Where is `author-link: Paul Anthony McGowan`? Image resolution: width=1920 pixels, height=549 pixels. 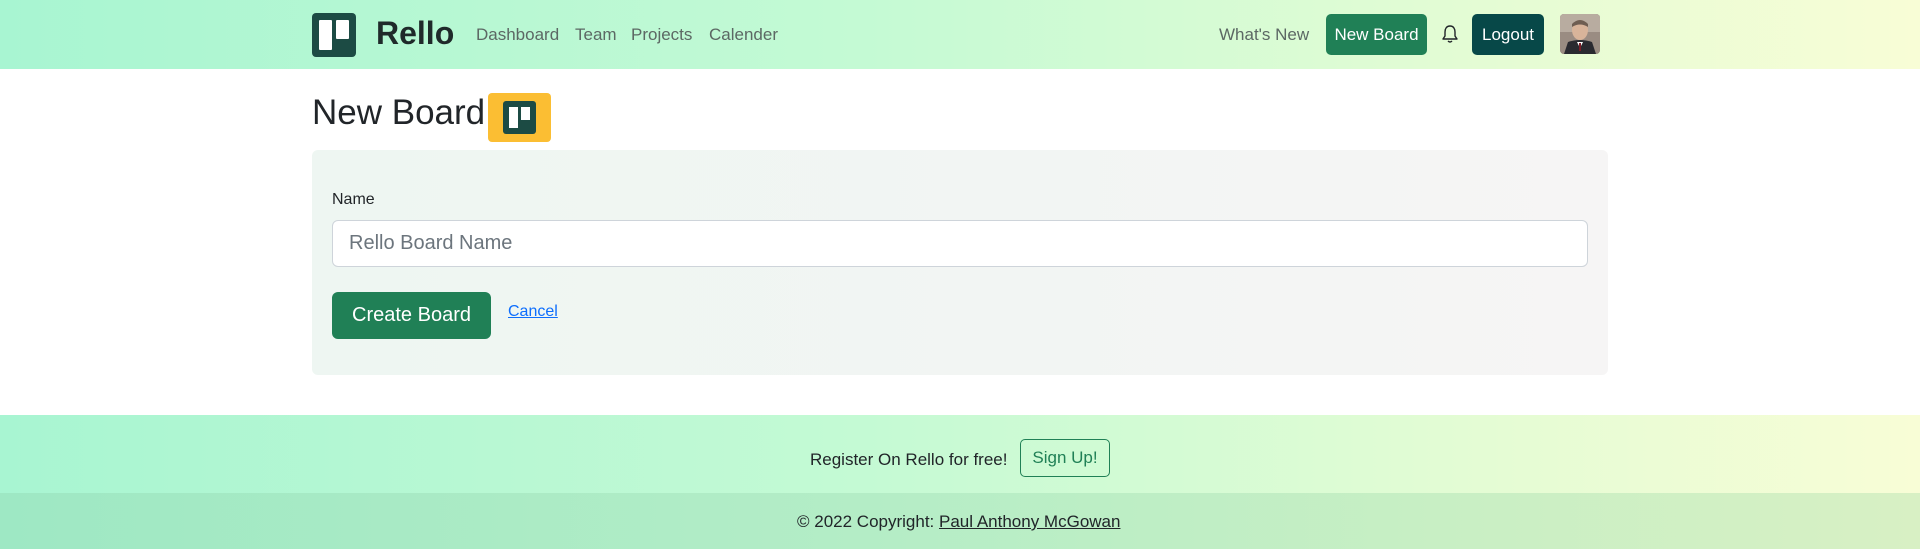
author-link: Paul Anthony McGowan is located at coordinates (1029, 521).